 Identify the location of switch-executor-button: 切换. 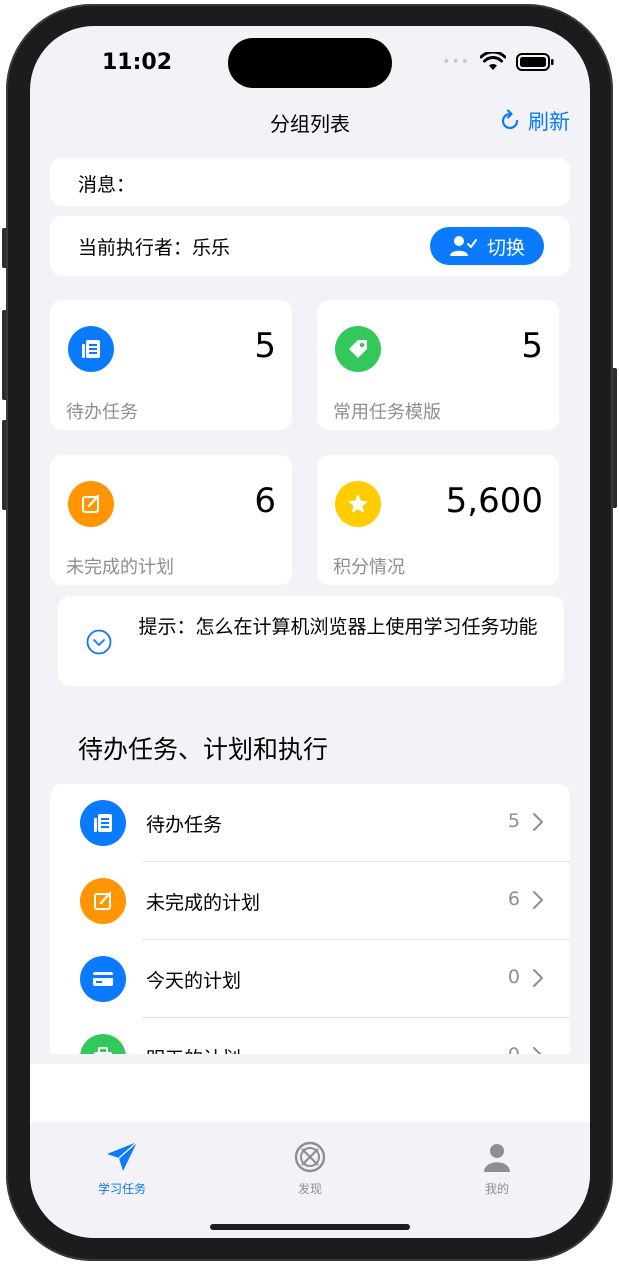
(487, 246).